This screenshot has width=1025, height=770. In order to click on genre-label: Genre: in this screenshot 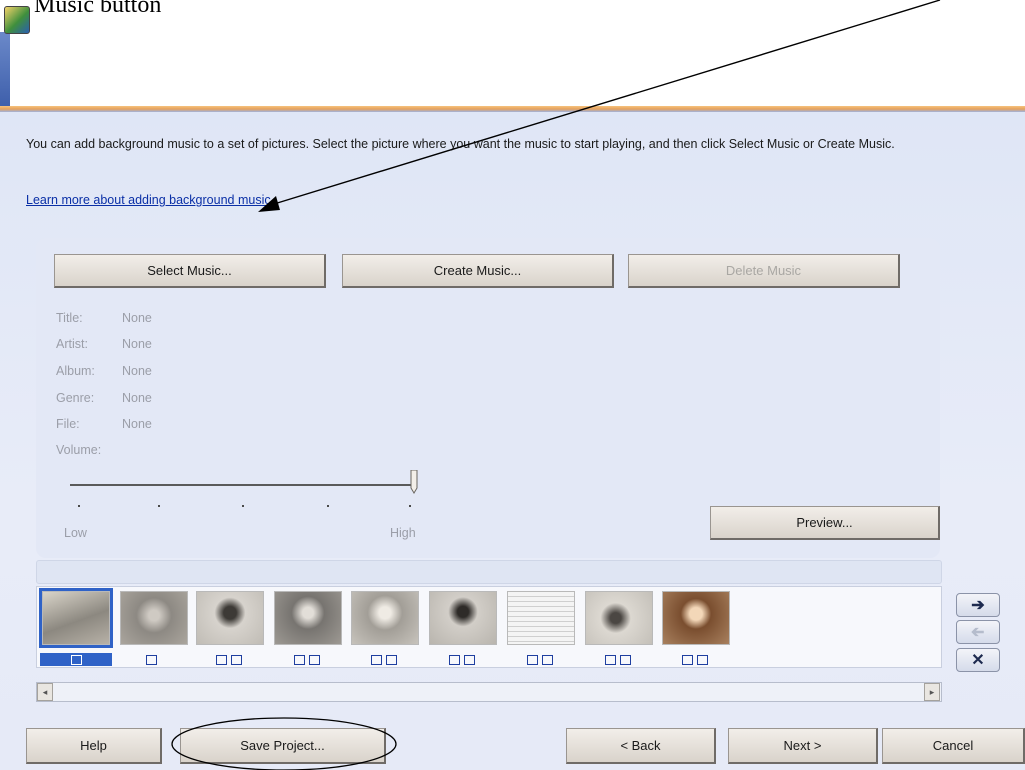, I will do `click(75, 398)`.